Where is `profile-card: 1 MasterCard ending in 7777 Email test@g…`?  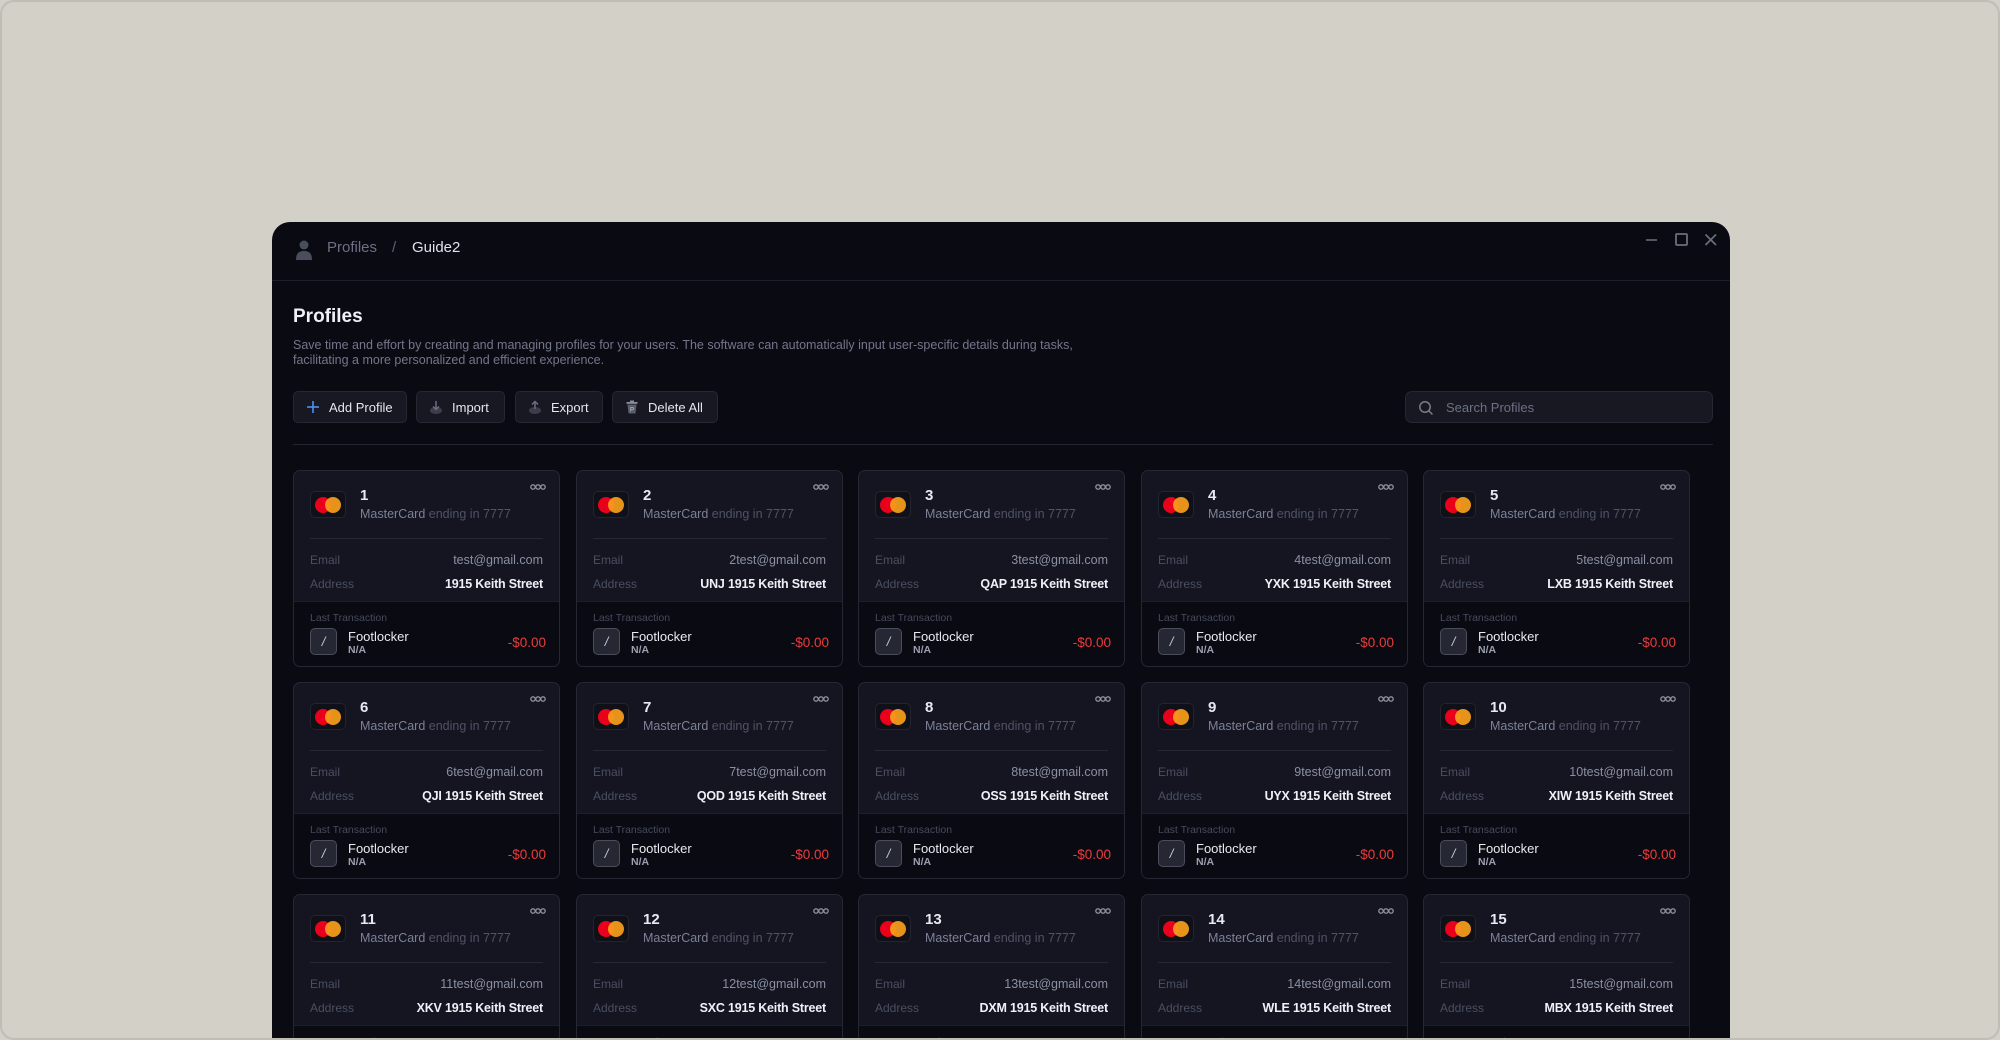 profile-card: 1 MasterCard ending in 7777 Email test@g… is located at coordinates (426, 568).